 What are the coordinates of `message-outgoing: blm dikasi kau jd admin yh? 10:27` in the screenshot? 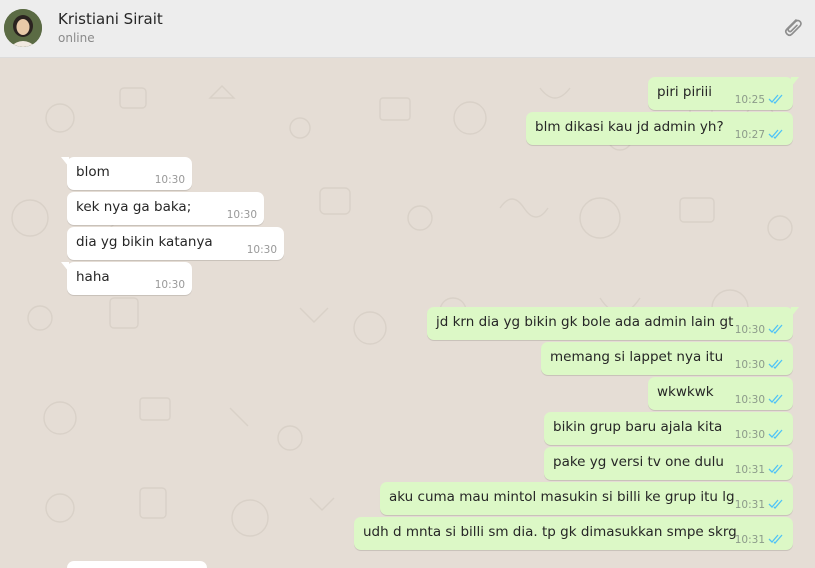 It's located at (659, 128).